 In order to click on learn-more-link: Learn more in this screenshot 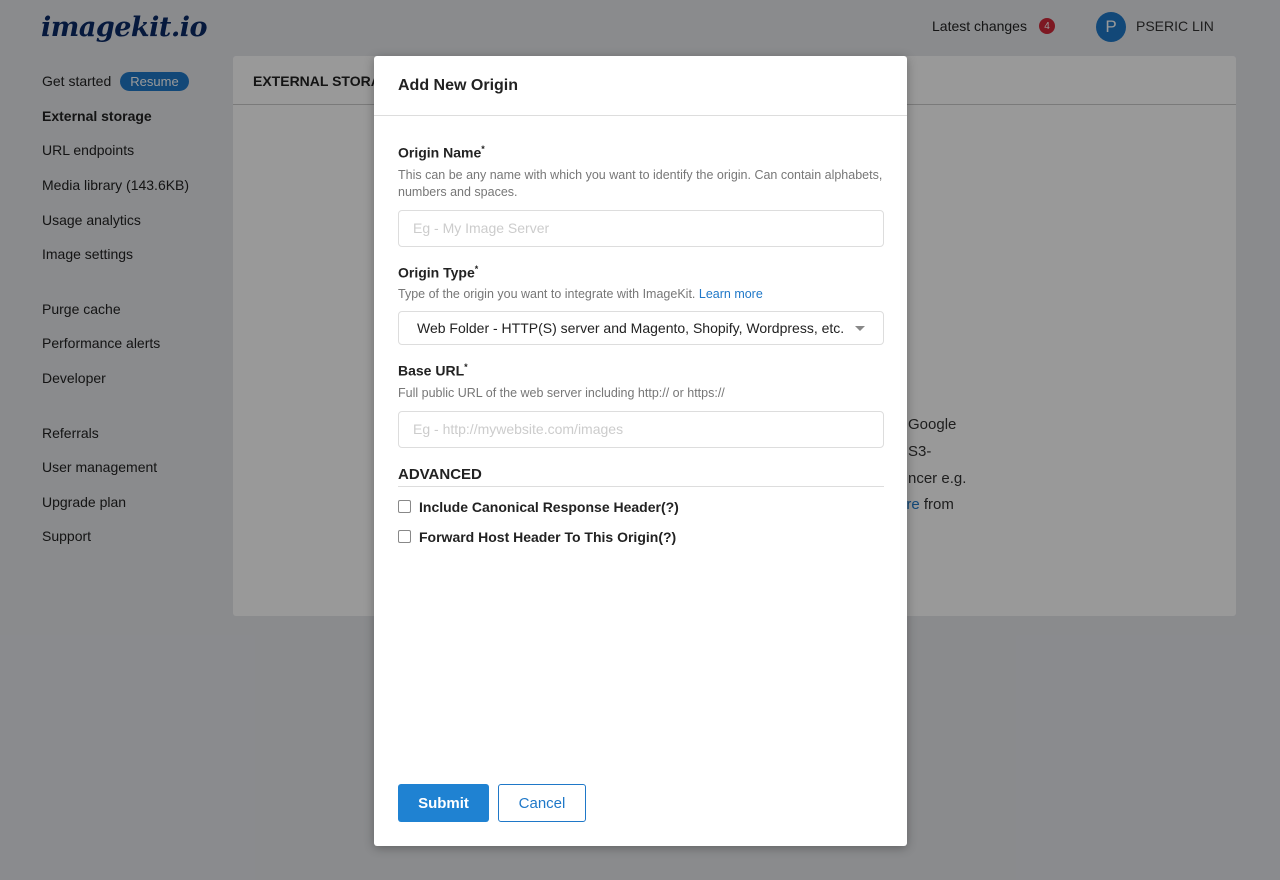, I will do `click(731, 294)`.